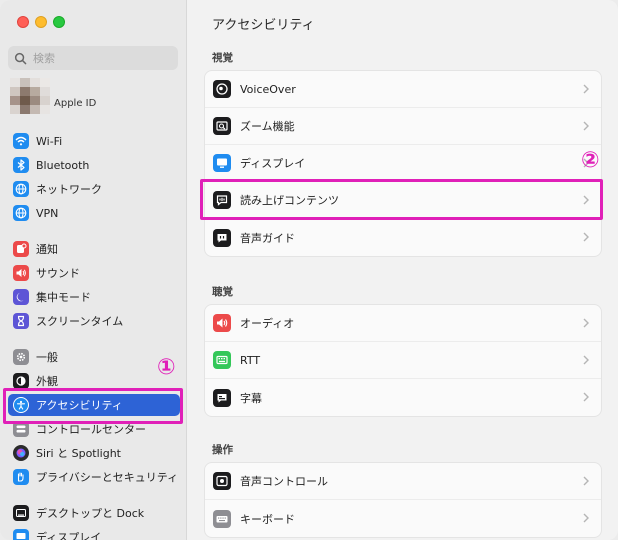 The image size is (618, 540). What do you see at coordinates (267, 519) in the screenshot?
I see `row-label: キーボード` at bounding box center [267, 519].